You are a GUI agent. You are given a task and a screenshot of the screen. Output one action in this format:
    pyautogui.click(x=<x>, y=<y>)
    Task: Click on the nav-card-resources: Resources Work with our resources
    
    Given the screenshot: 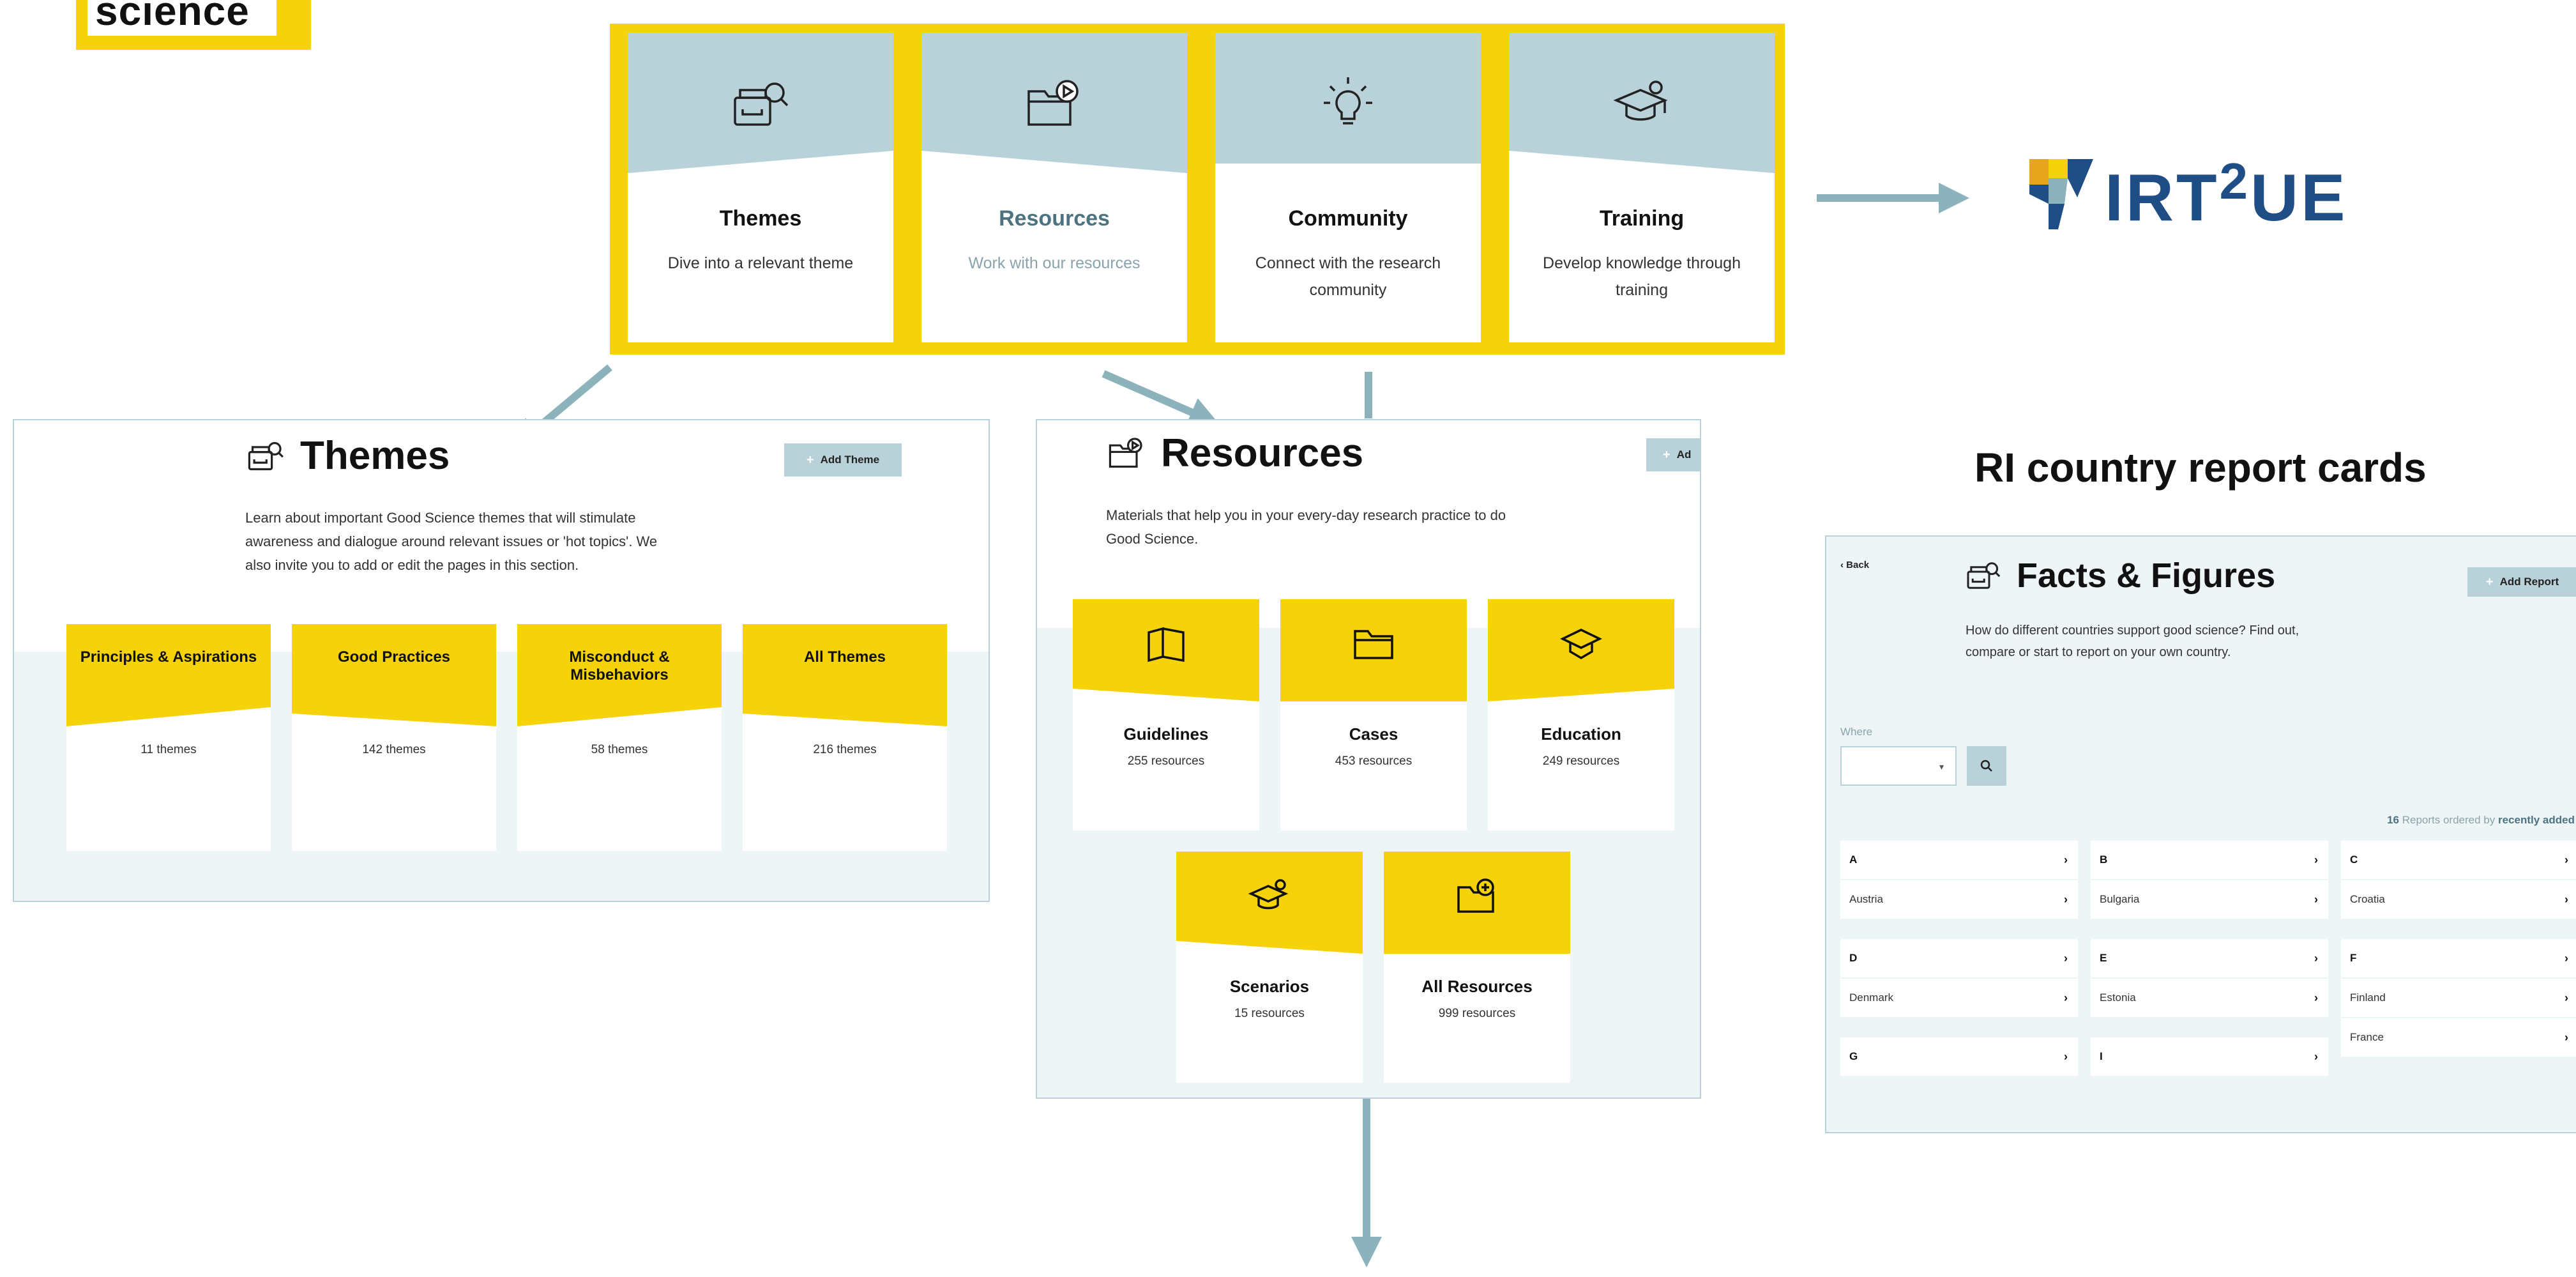 What is the action you would take?
    pyautogui.click(x=1054, y=187)
    